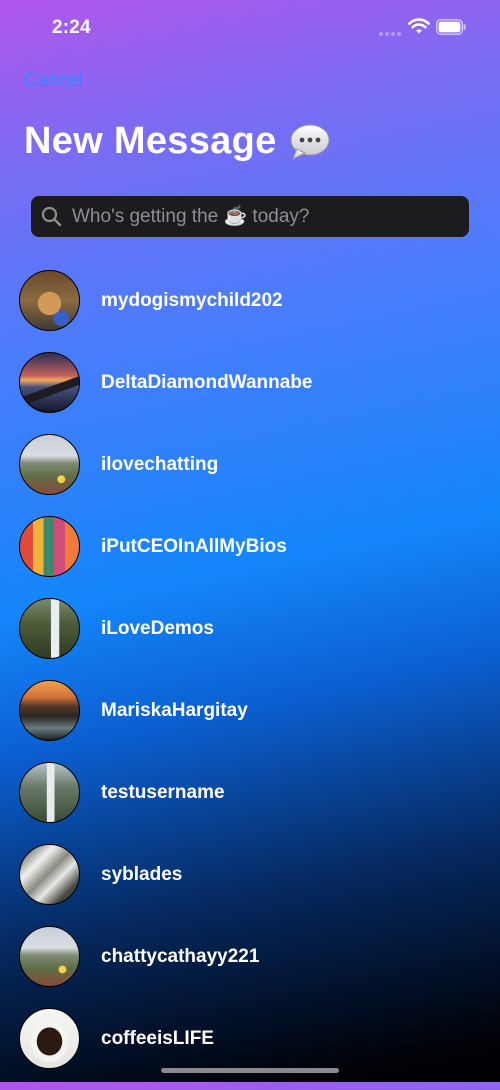 This screenshot has width=500, height=1090. I want to click on battery-icon, so click(451, 27).